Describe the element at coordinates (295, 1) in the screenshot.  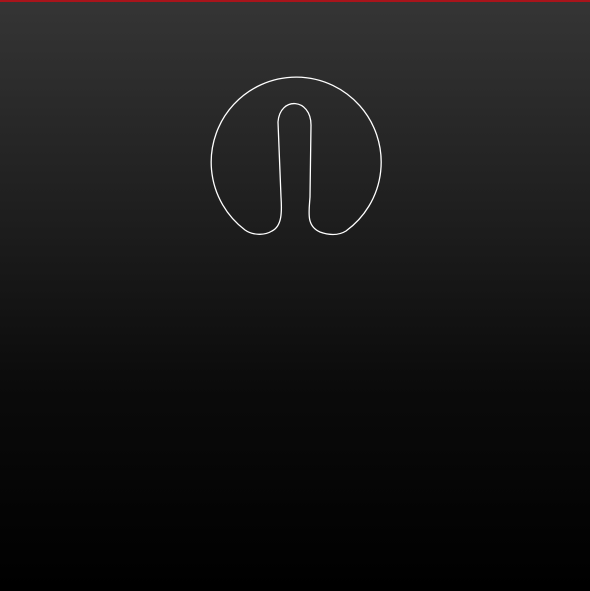
I see `top-accent-bar` at that location.